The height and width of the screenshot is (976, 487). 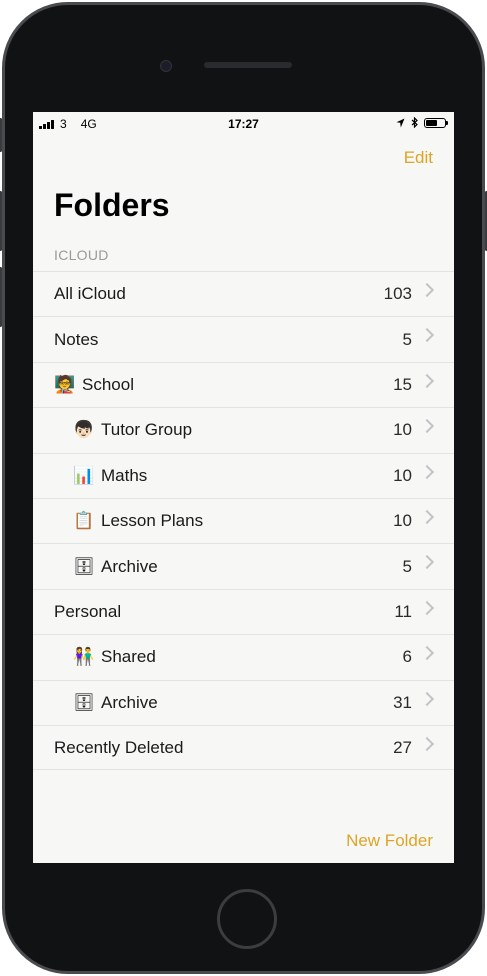 I want to click on teacher-emoji-icon: 🧑‍🏫, so click(x=65, y=384).